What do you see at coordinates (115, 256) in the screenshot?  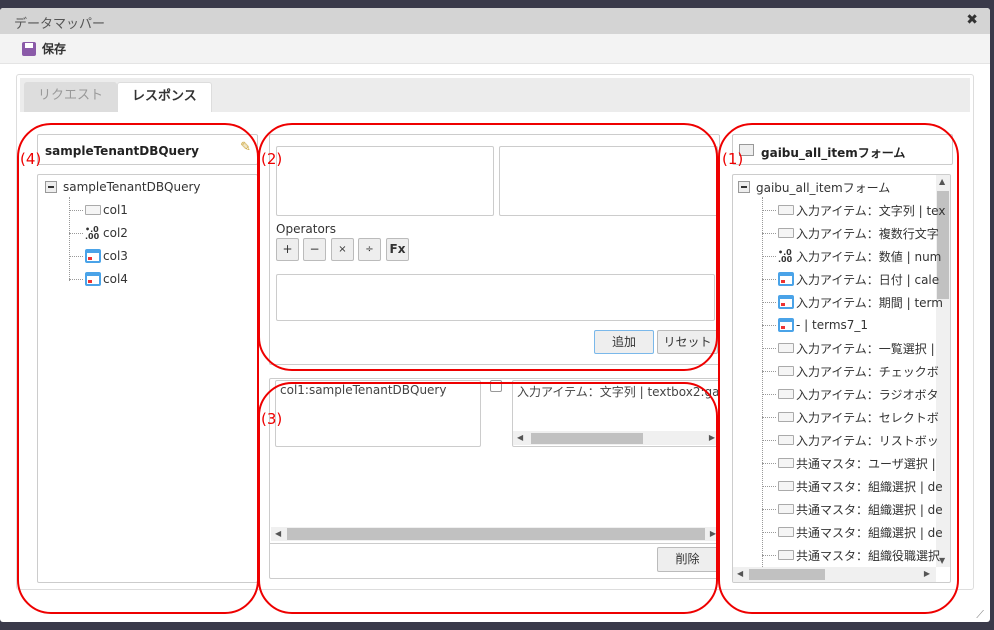 I see `tree-item-label: col3` at bounding box center [115, 256].